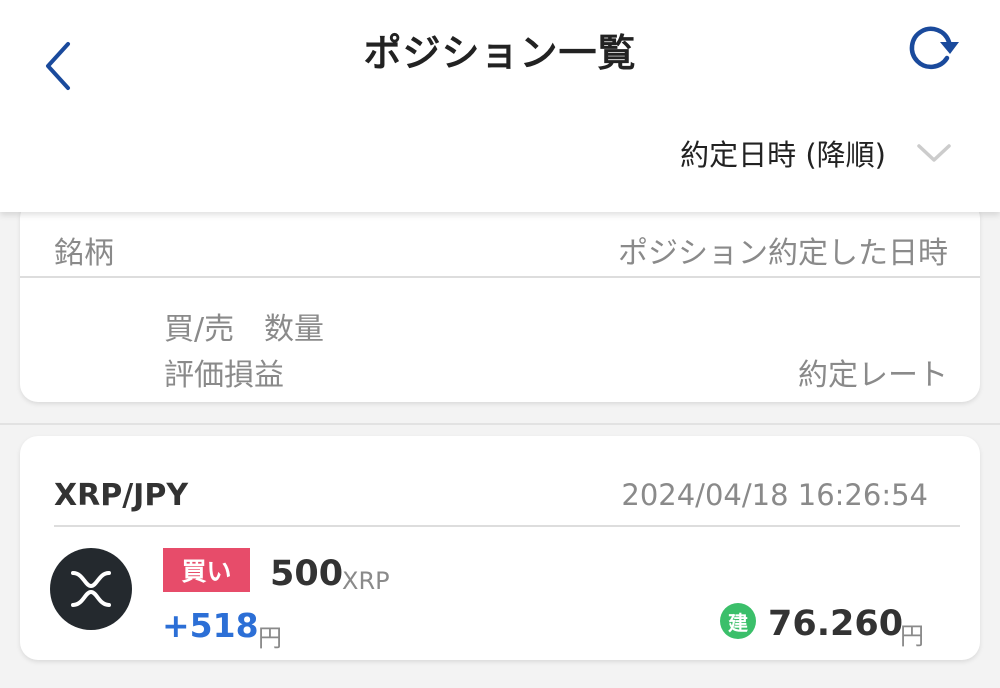 The image size is (1000, 688). Describe the element at coordinates (500, 424) in the screenshot. I see `section-divider` at that location.